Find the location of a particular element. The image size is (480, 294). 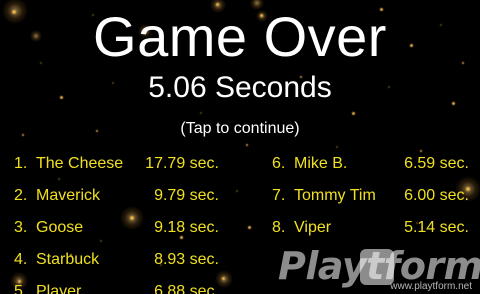

entry-time: 8.93 sec. is located at coordinates (186, 259).